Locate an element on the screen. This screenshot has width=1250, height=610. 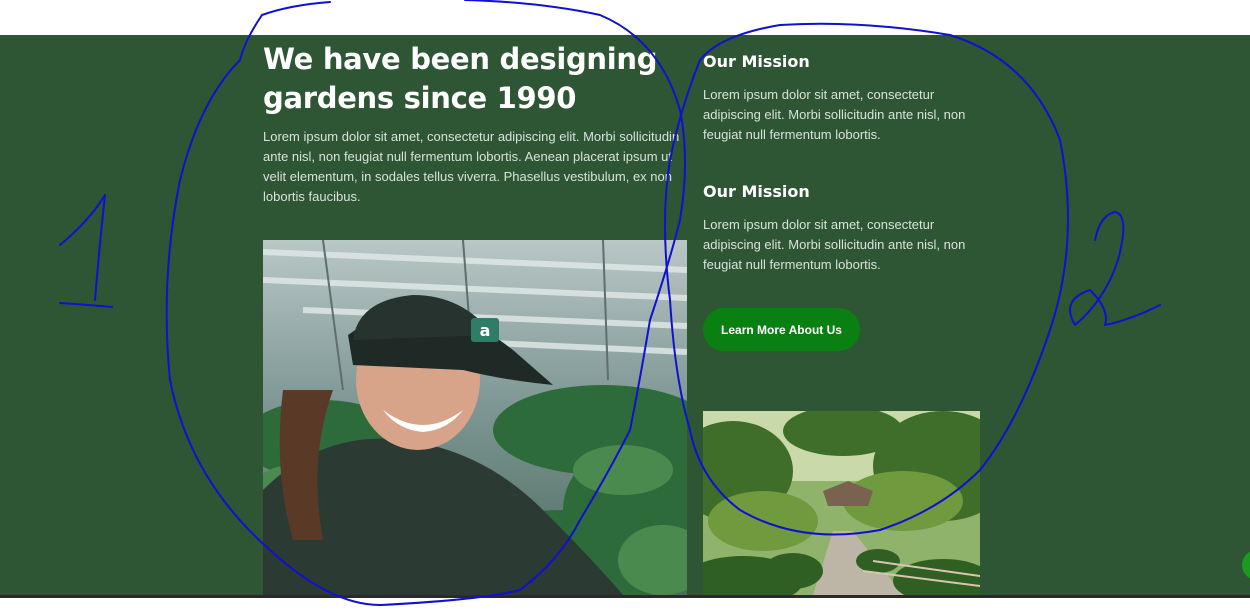
mission-title-2: Our Mission is located at coordinates (756, 191).